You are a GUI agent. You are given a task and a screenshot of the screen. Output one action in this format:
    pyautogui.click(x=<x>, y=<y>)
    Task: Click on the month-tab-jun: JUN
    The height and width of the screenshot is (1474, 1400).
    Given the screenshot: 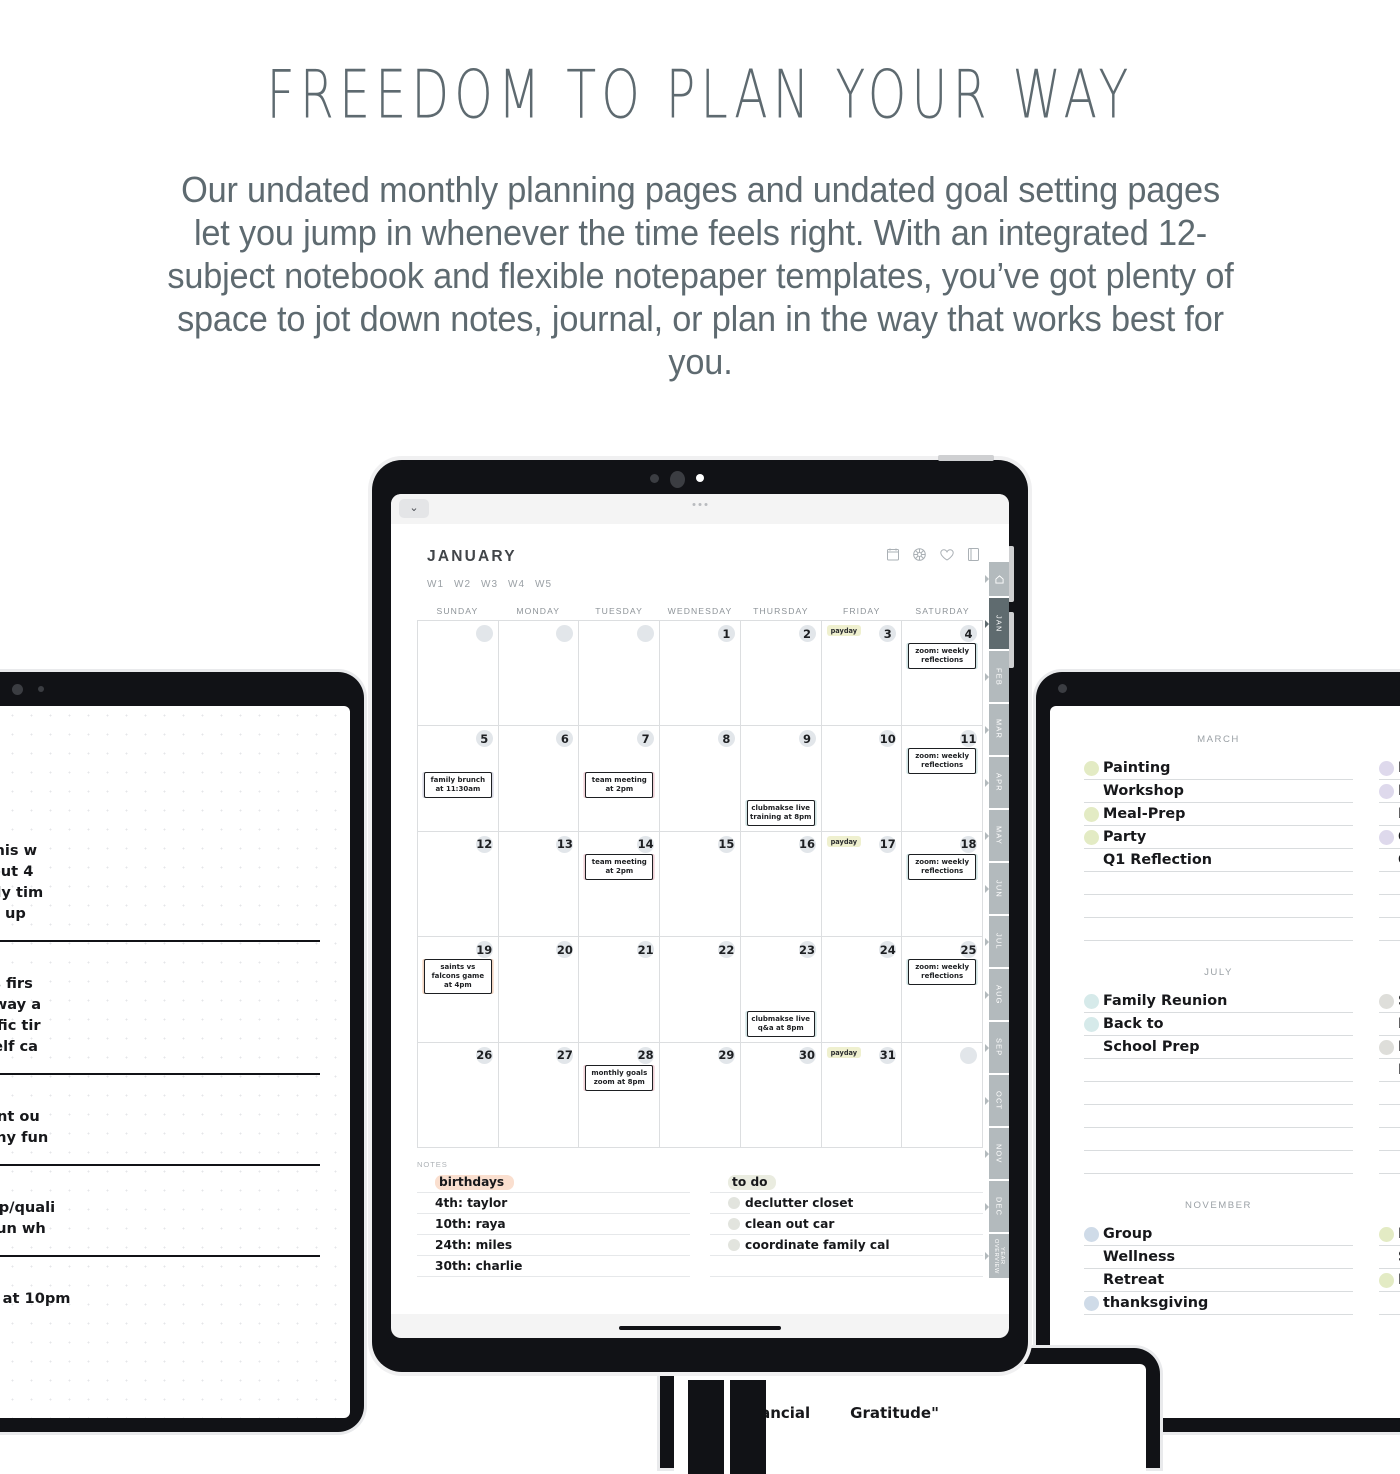 What is the action you would take?
    pyautogui.click(x=999, y=888)
    